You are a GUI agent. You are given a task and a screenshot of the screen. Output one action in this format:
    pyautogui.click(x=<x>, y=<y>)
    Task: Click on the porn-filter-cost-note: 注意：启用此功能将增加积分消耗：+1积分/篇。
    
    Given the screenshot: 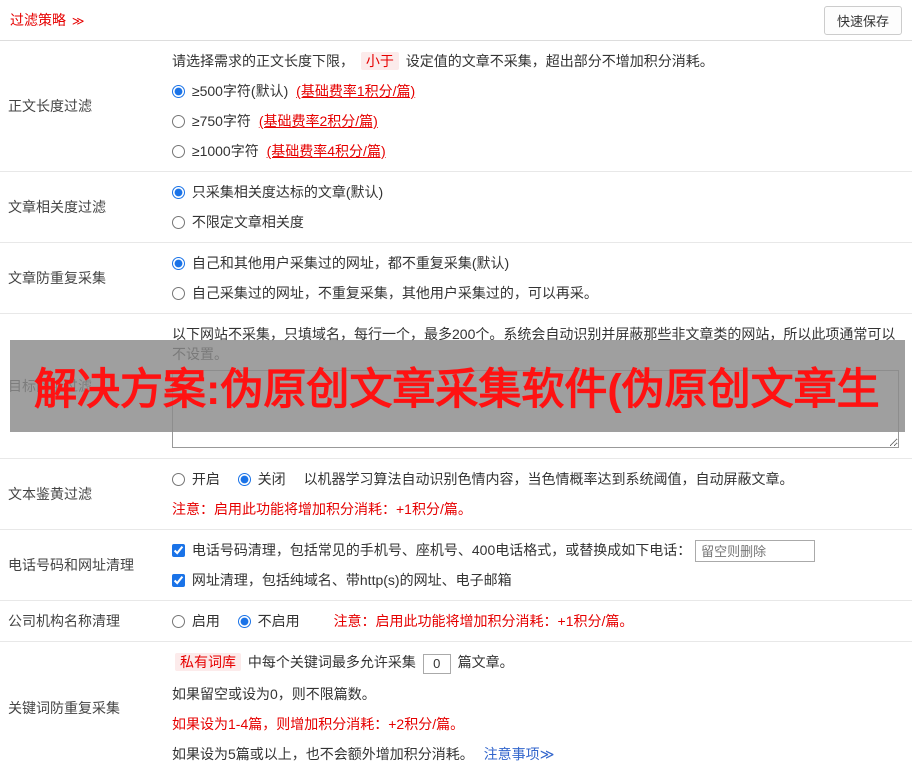 What is the action you would take?
    pyautogui.click(x=322, y=509)
    